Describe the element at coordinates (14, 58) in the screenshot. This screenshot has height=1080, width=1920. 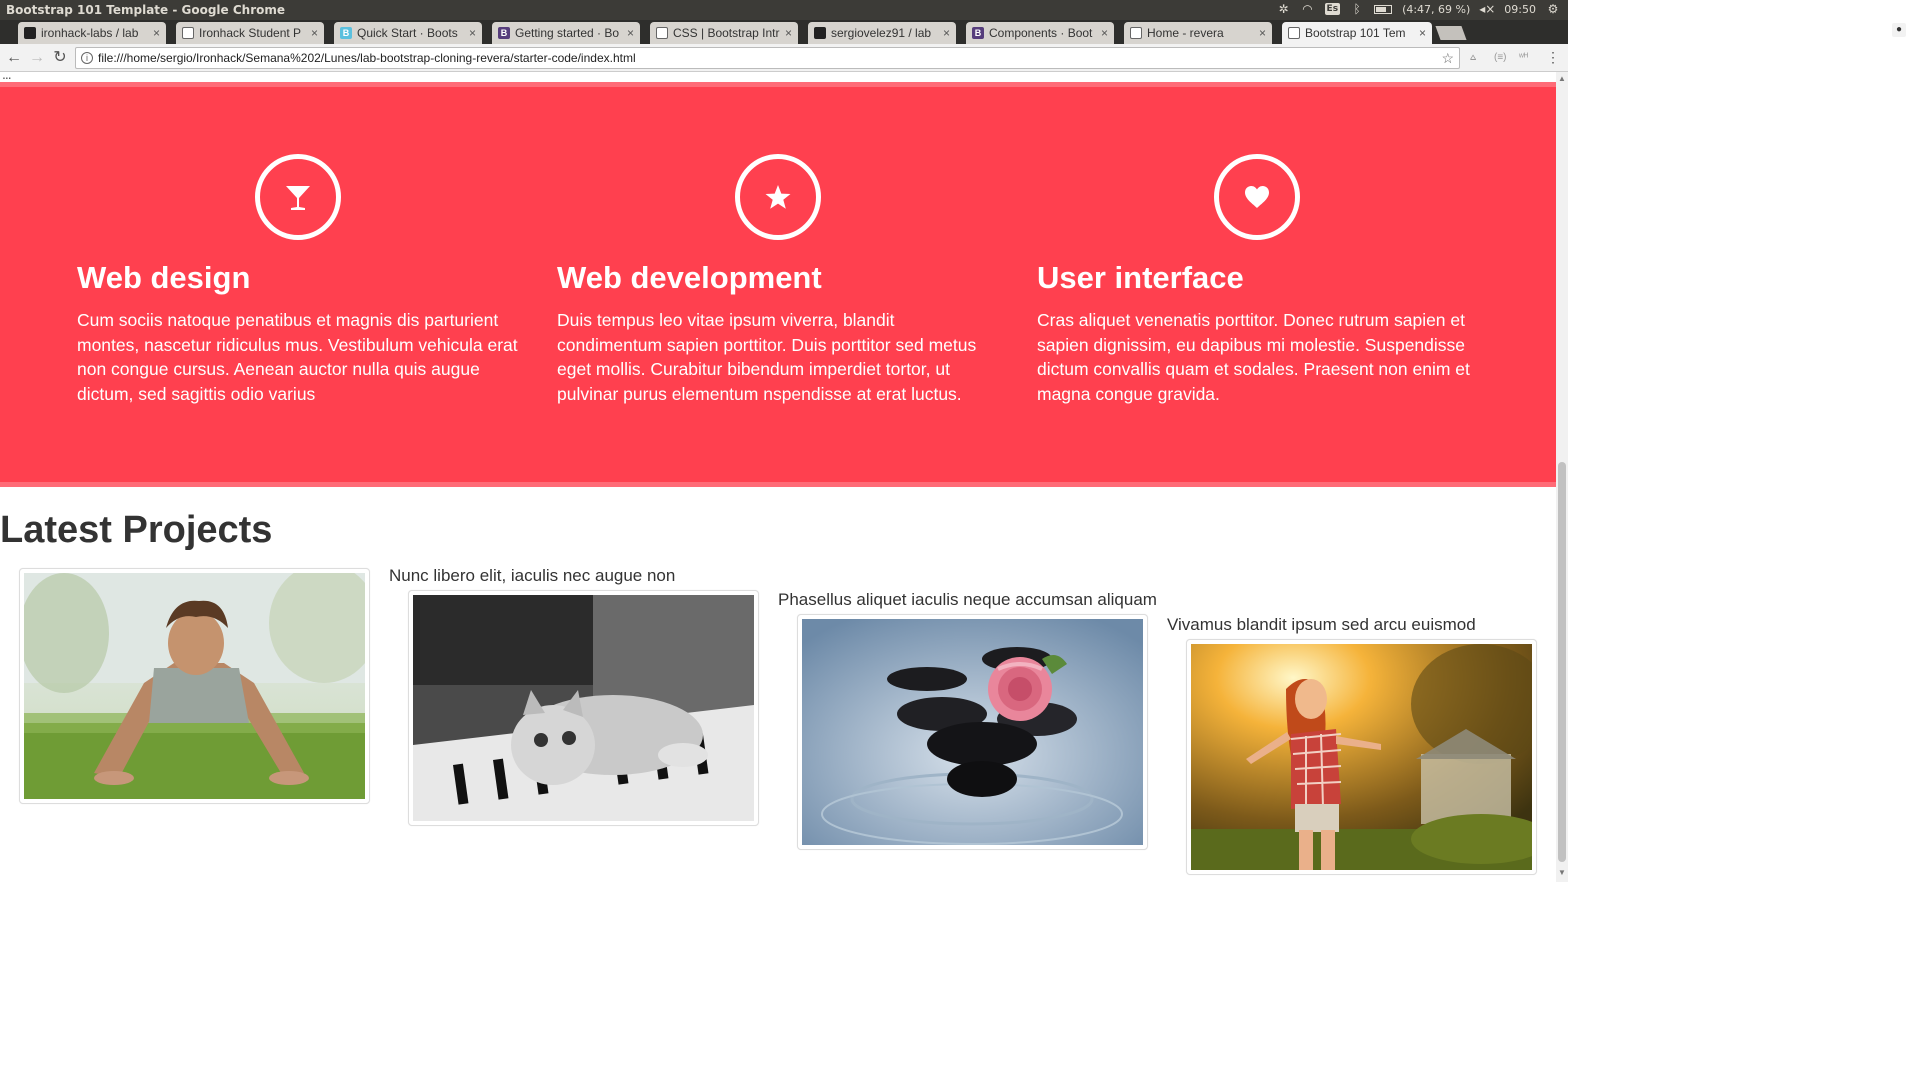
I see `back-arrow-icon: ←` at that location.